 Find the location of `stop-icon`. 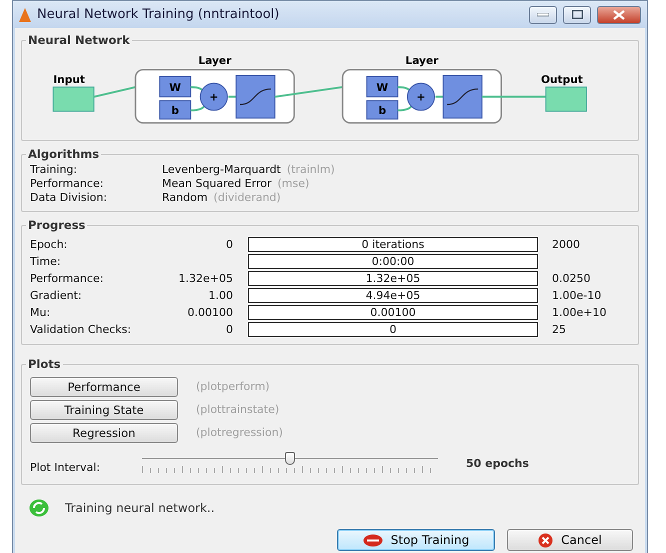

stop-icon is located at coordinates (372, 540).